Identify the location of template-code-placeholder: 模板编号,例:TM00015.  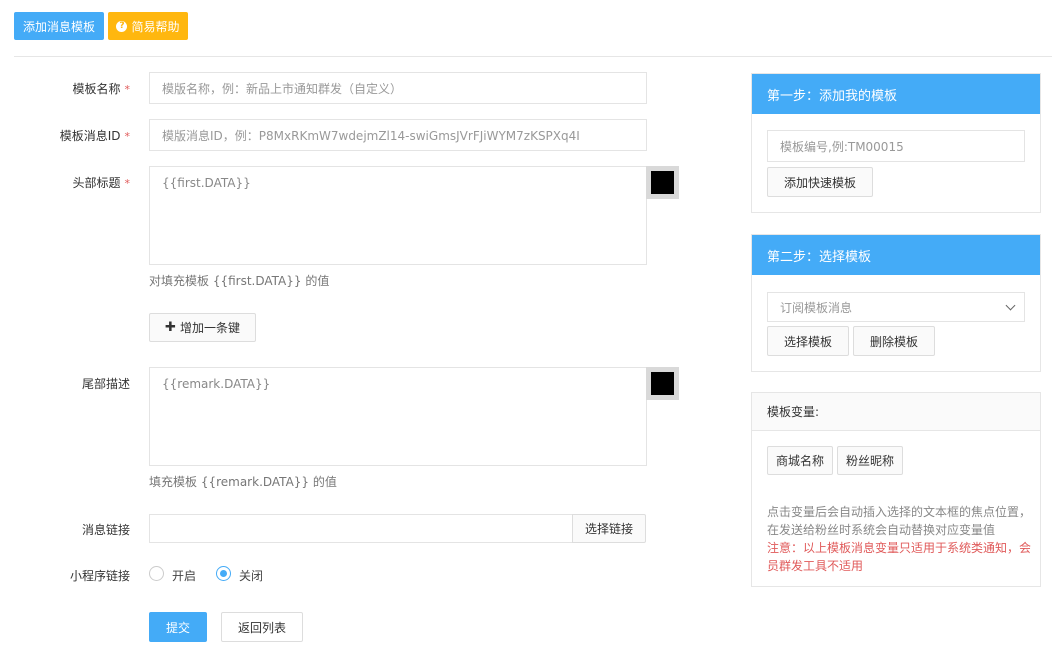
(842, 146).